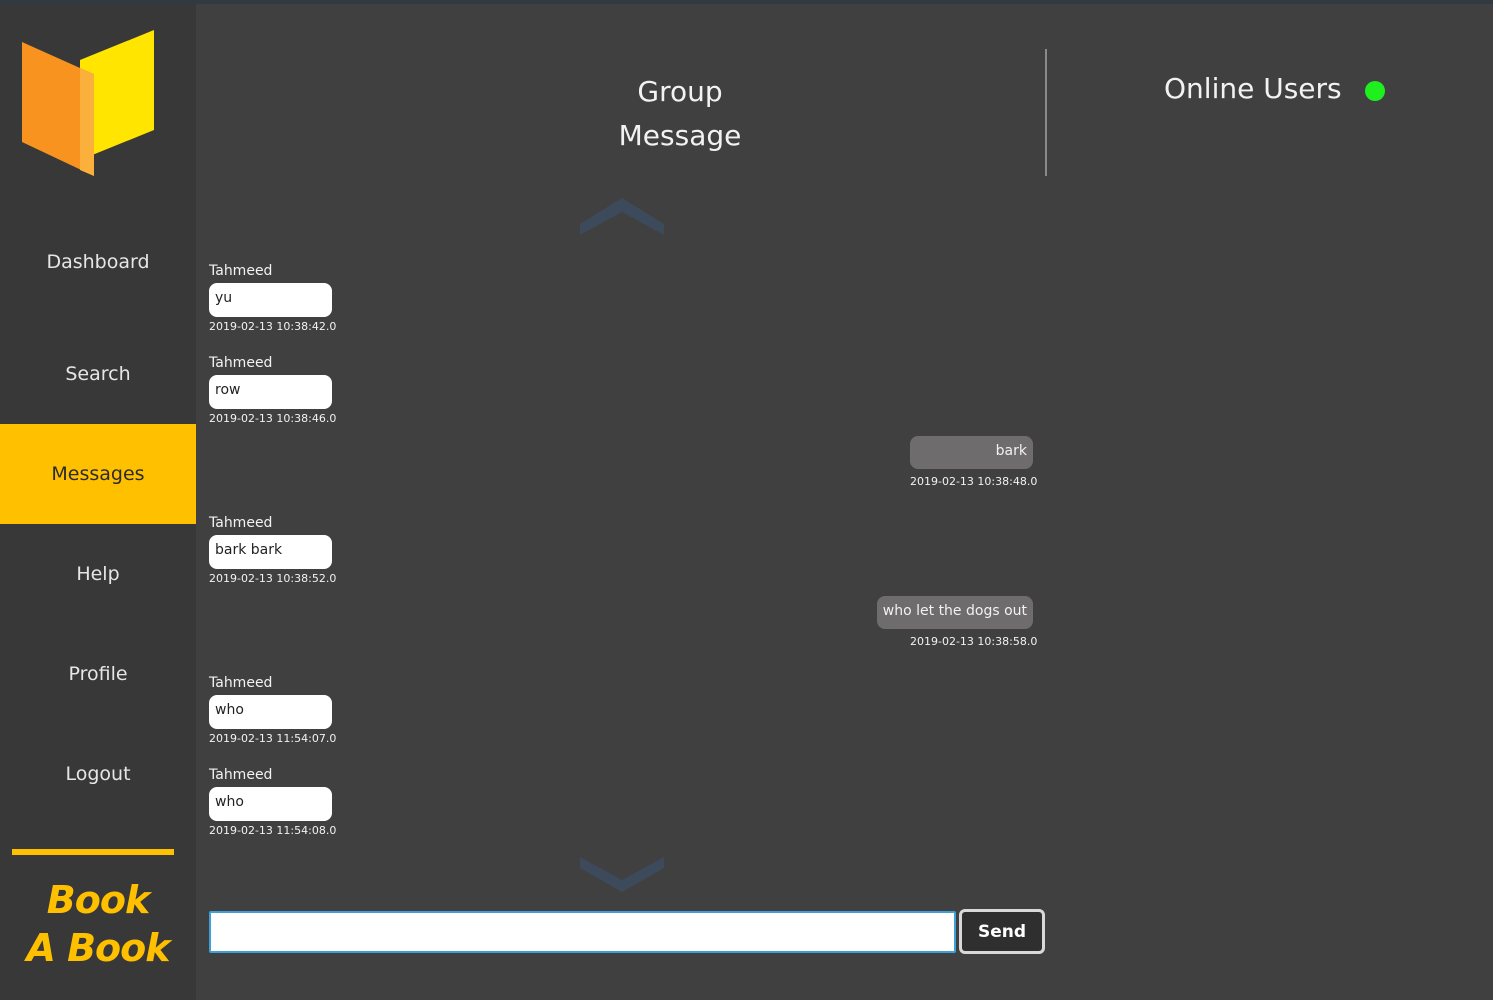 Image resolution: width=1493 pixels, height=1000 pixels. What do you see at coordinates (93, 852) in the screenshot?
I see `brand-divider` at bounding box center [93, 852].